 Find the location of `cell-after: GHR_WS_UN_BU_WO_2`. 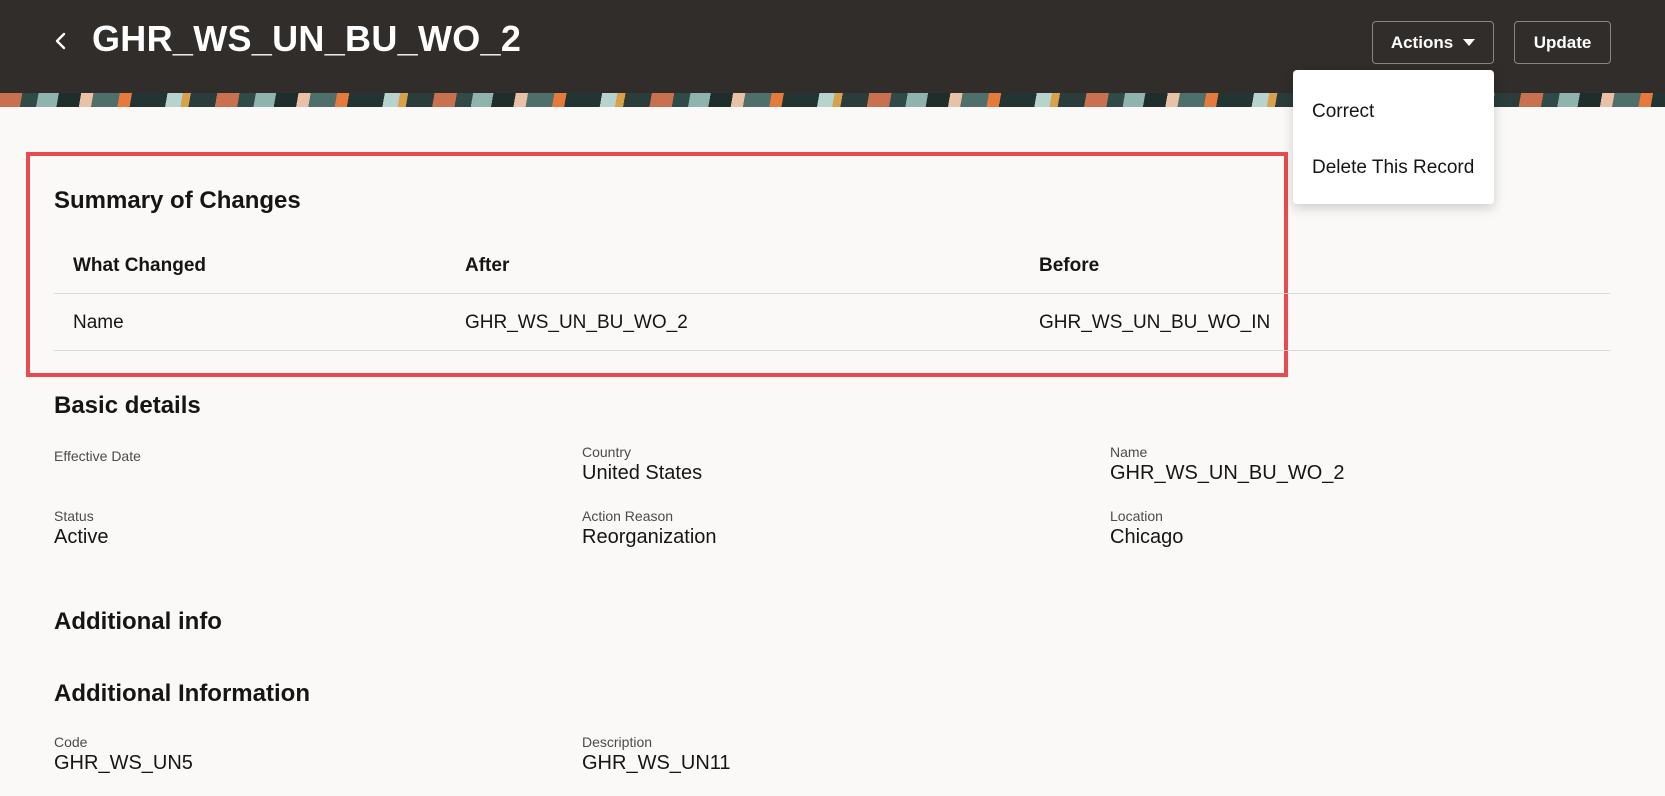

cell-after: GHR_WS_UN_BU_WO_2 is located at coordinates (576, 322).